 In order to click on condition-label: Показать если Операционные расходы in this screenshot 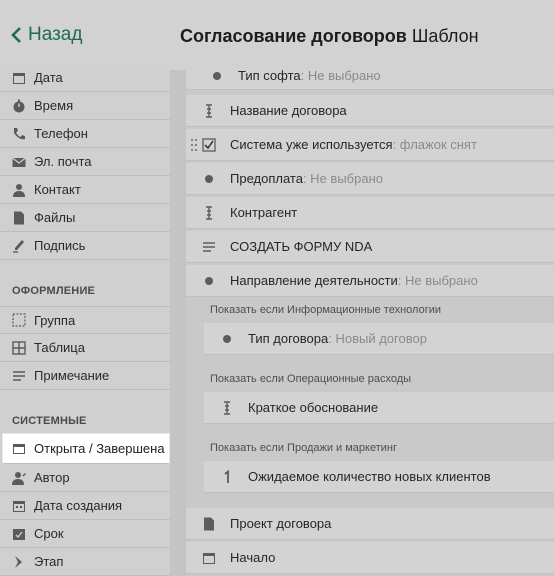, I will do `click(311, 379)`.